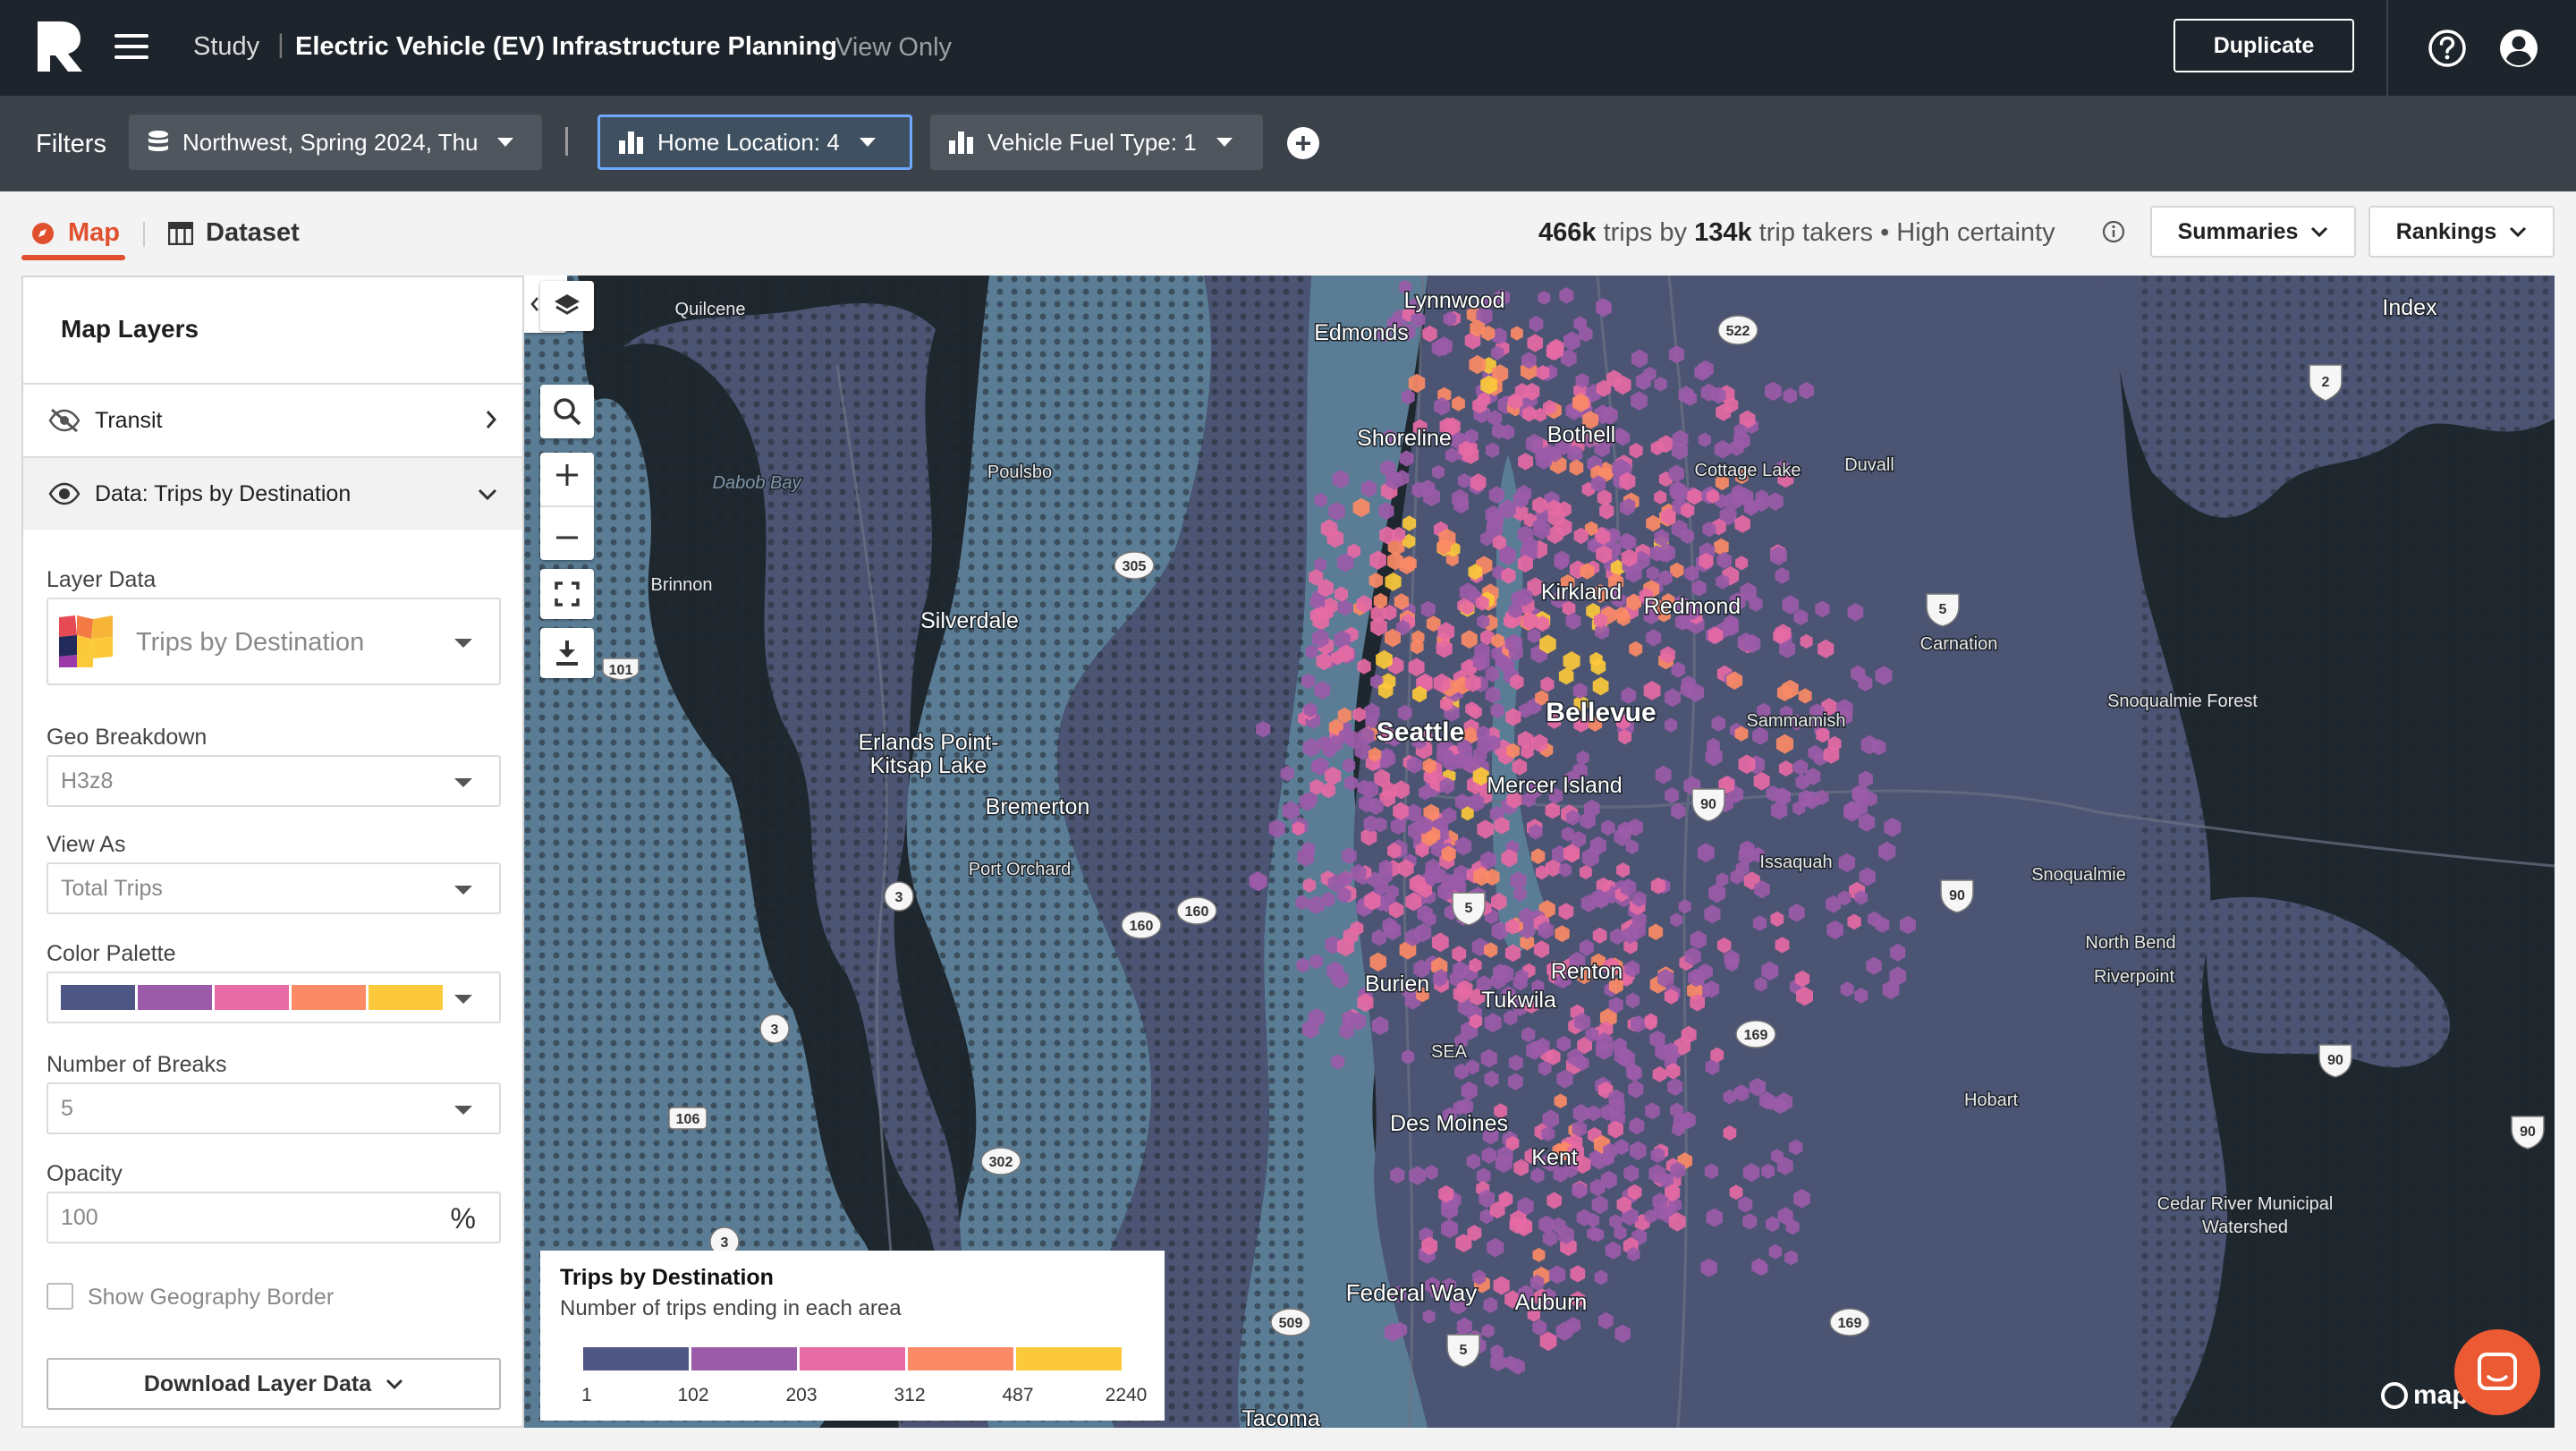 Image resolution: width=2576 pixels, height=1451 pixels. I want to click on zoom-divider, so click(567, 506).